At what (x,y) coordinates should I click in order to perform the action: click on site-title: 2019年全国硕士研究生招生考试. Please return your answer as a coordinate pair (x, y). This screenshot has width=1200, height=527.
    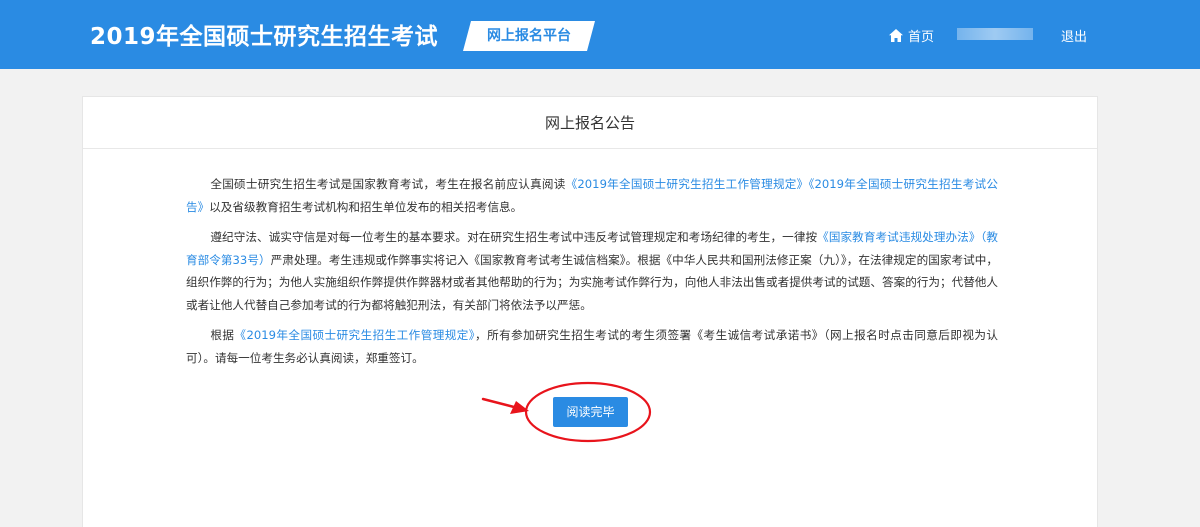
    Looking at the image, I should click on (264, 37).